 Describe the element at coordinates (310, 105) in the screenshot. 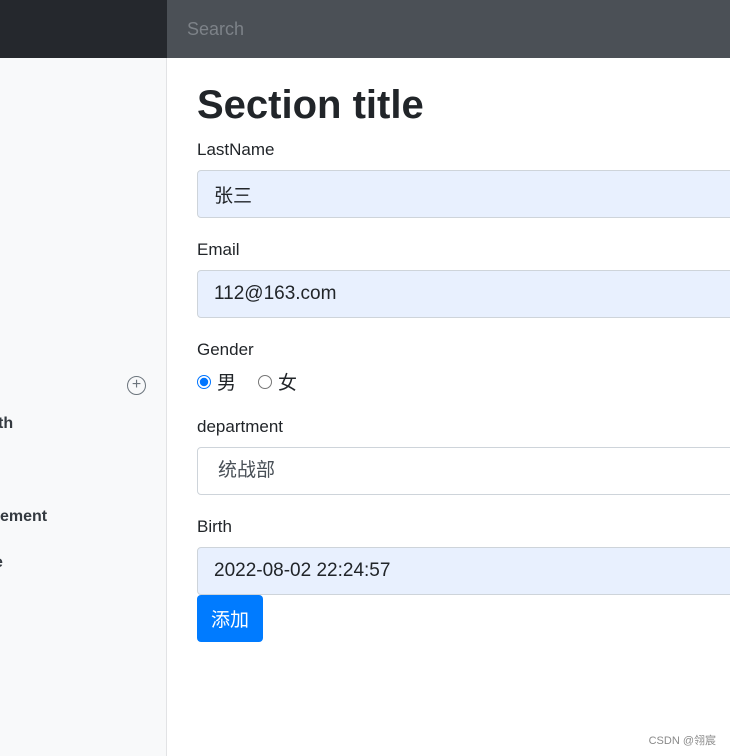

I see `page-title: Section title` at that location.